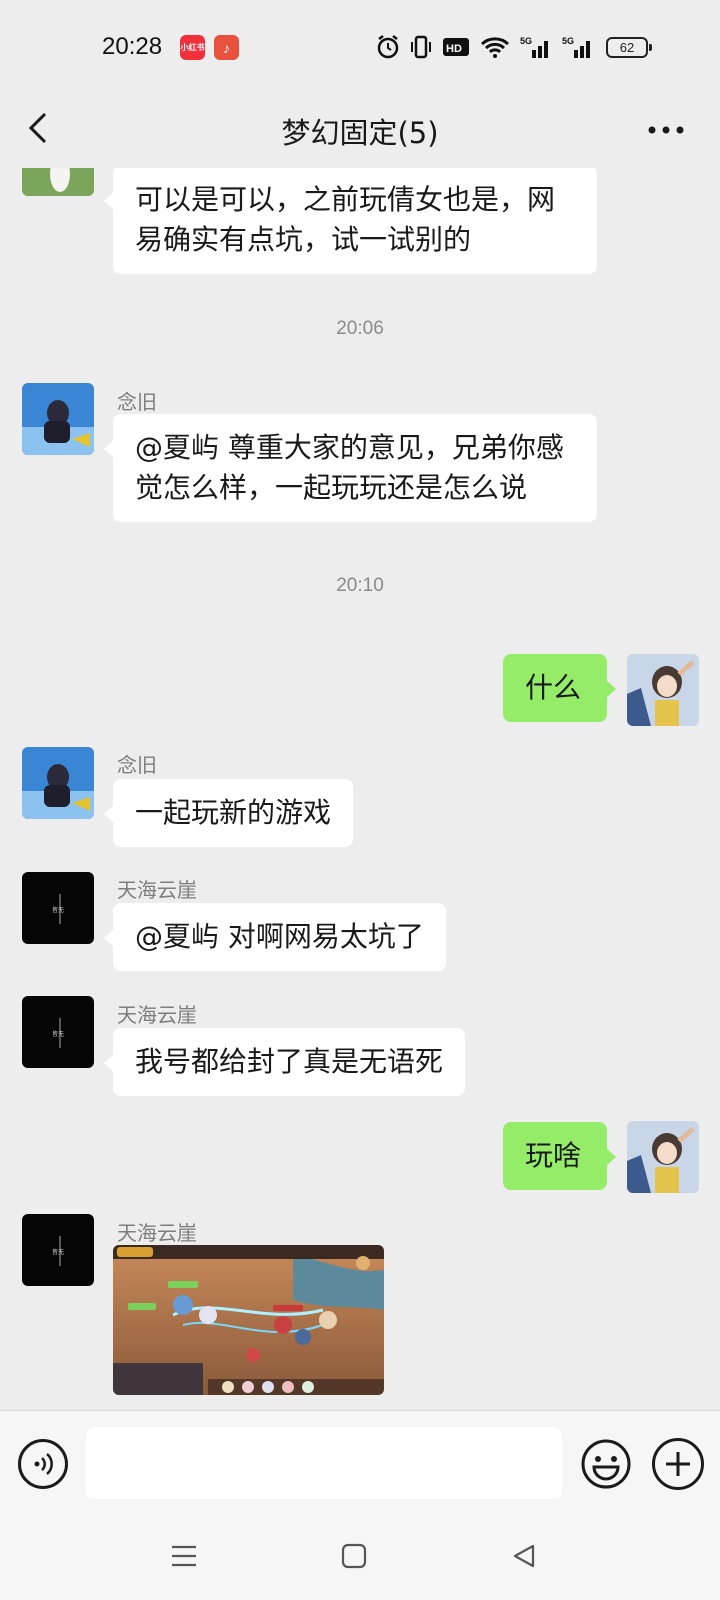 The image size is (720, 1600). What do you see at coordinates (495, 47) in the screenshot?
I see `wifi-icon` at bounding box center [495, 47].